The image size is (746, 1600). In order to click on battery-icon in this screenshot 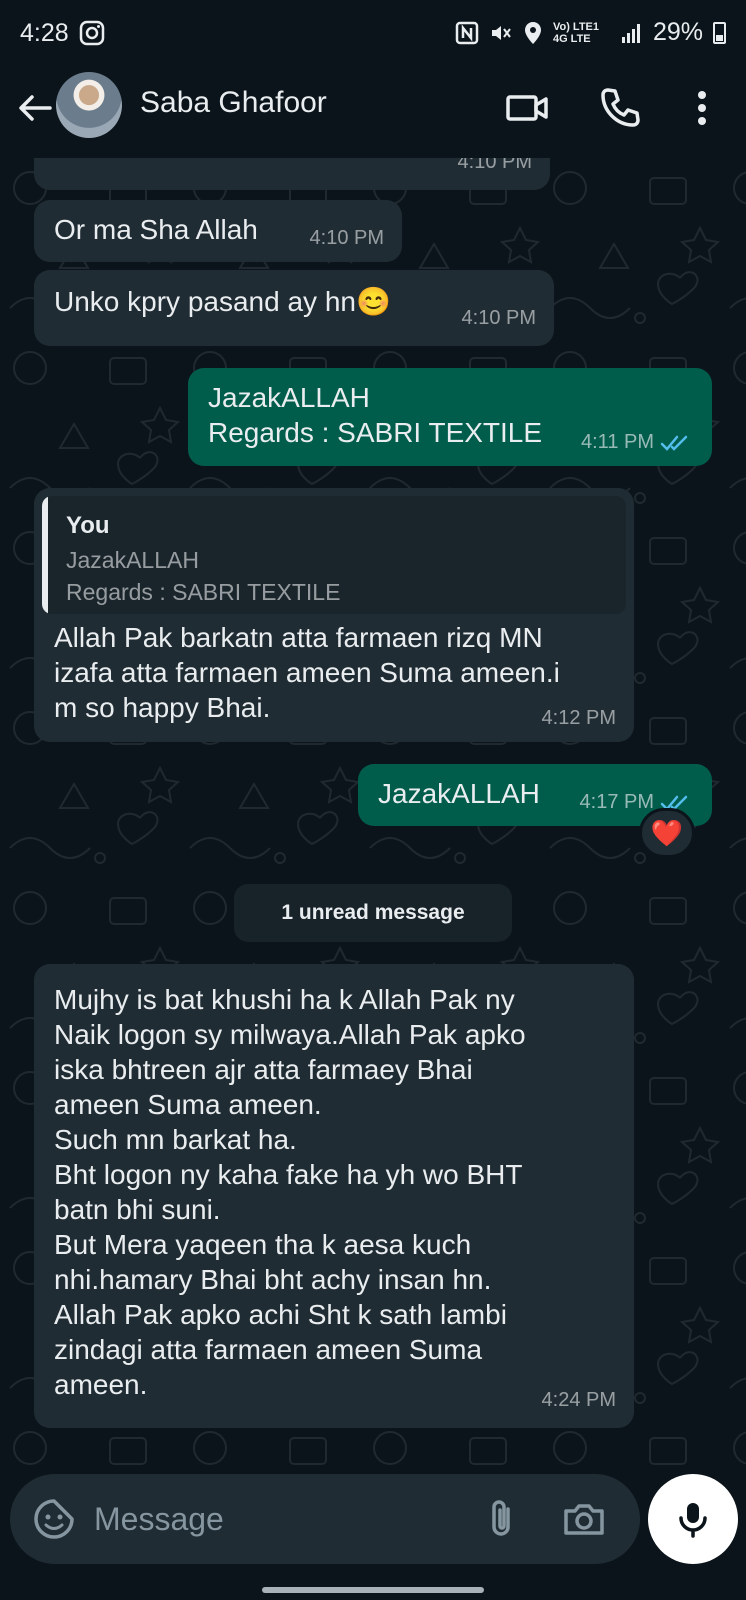, I will do `click(719, 32)`.